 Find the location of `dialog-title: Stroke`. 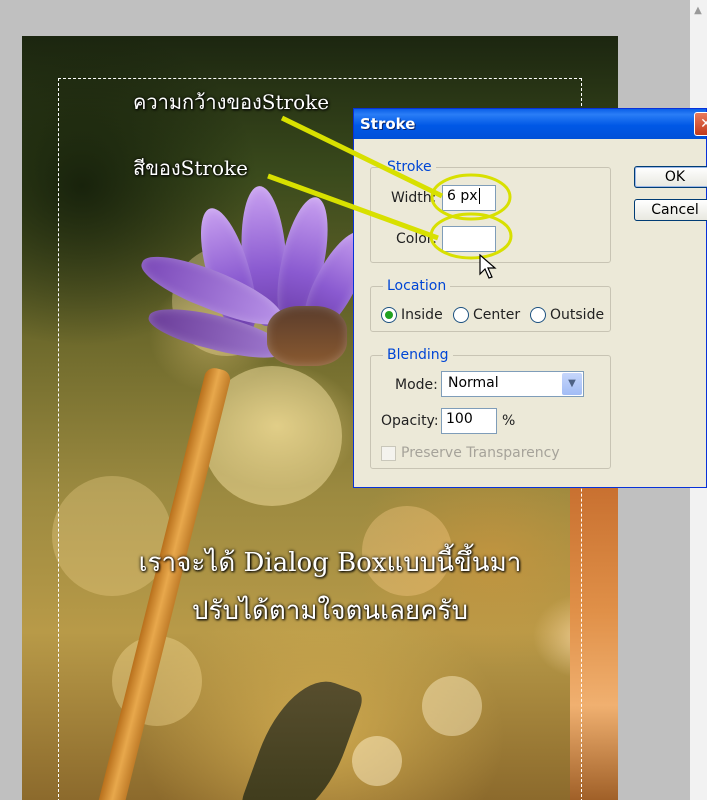

dialog-title: Stroke is located at coordinates (388, 124).